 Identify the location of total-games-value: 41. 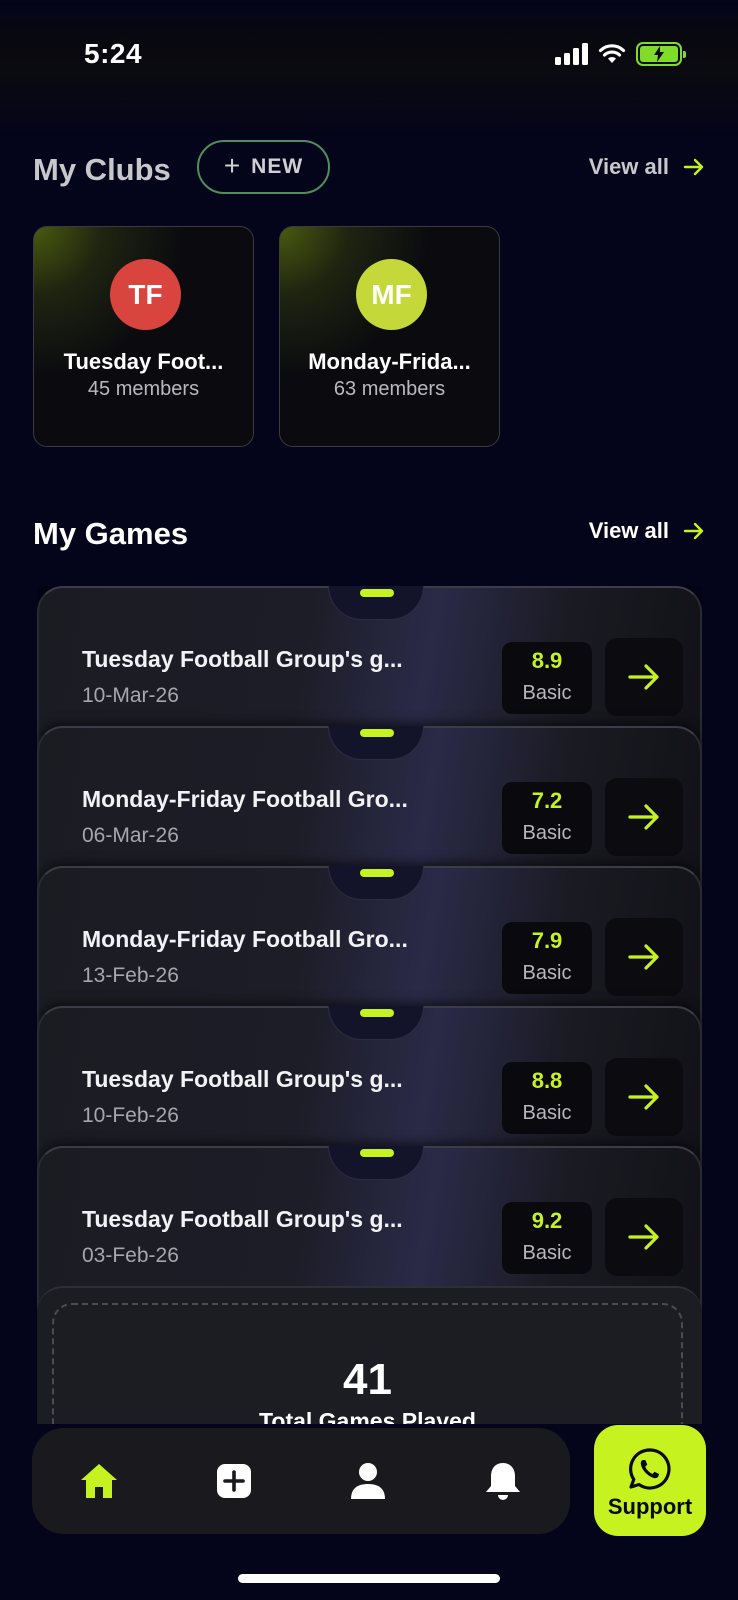
(367, 1379).